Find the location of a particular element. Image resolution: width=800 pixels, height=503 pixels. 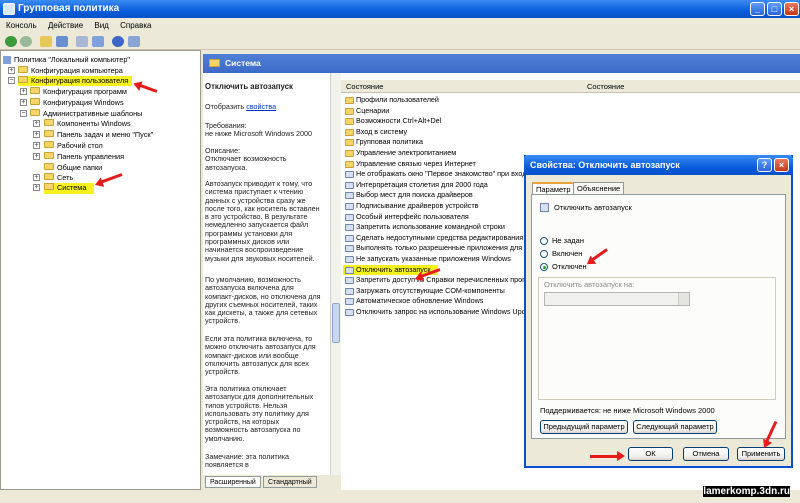

maximize-button: □ is located at coordinates (774, 9).